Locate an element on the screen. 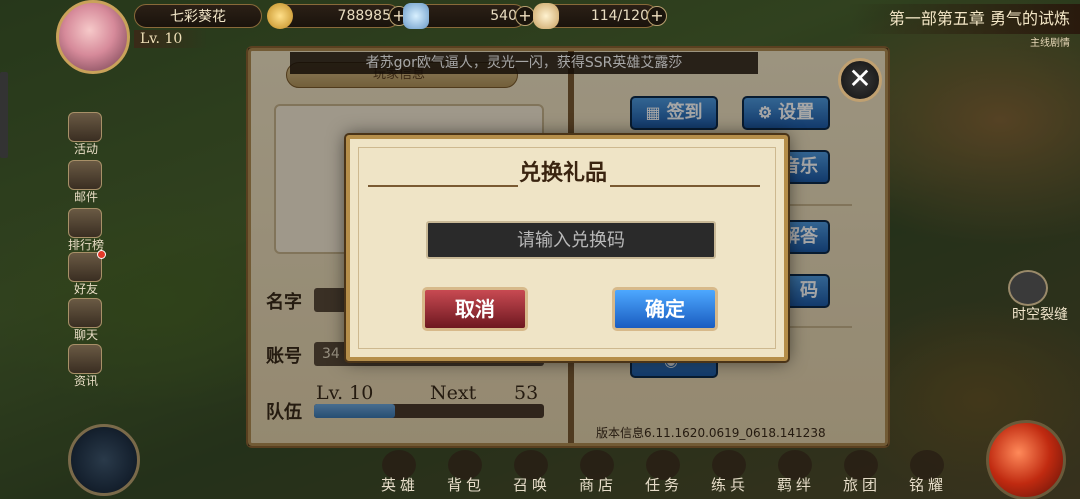 The image size is (1080, 499). gear-portal-icon is located at coordinates (1028, 288).